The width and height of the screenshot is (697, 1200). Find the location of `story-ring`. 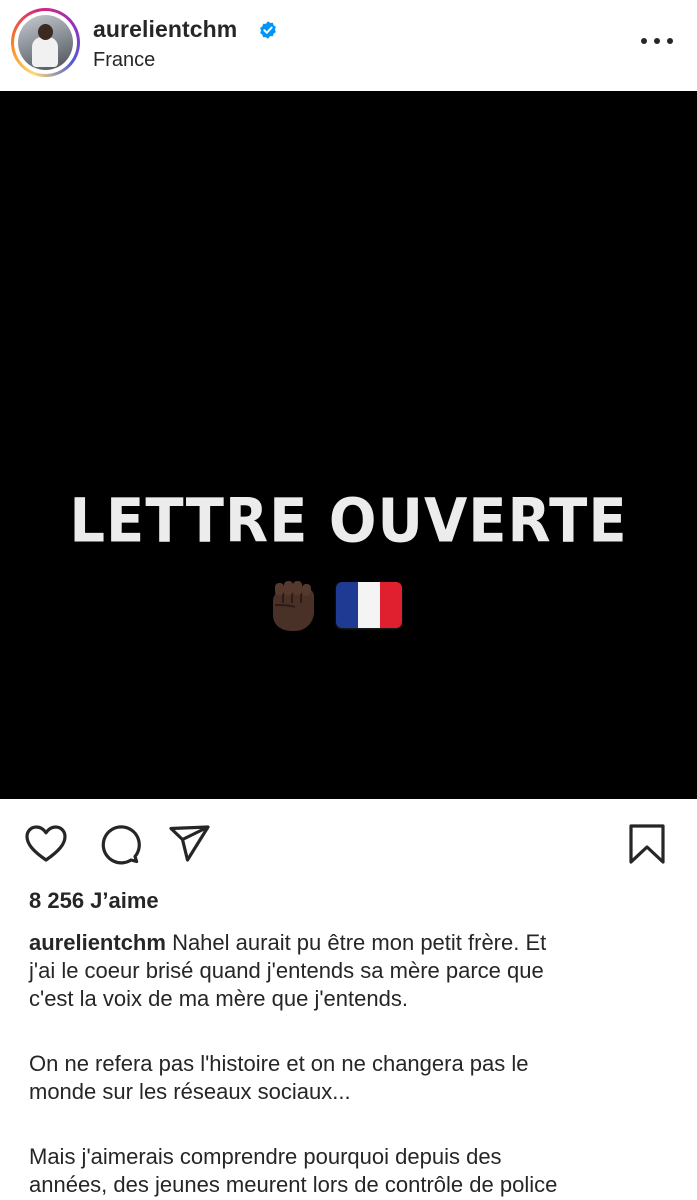

story-ring is located at coordinates (45, 42).